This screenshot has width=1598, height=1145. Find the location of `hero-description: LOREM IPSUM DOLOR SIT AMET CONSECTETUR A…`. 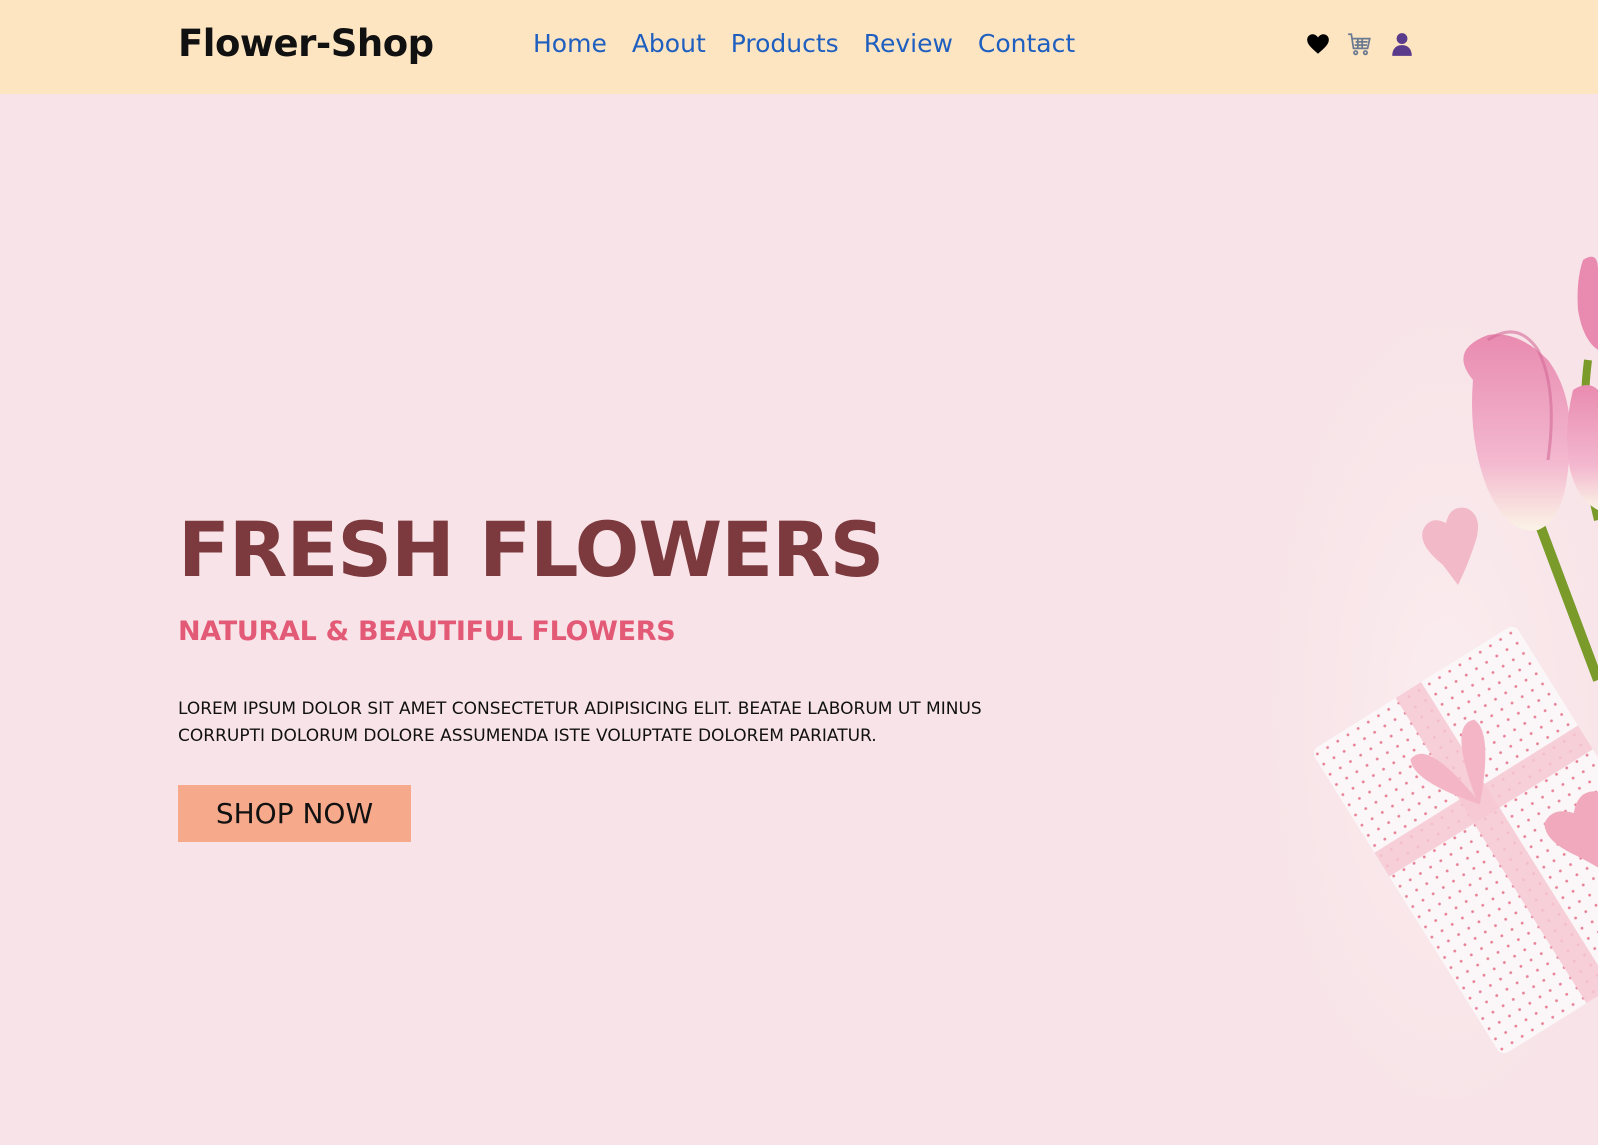

hero-description: LOREM IPSUM DOLOR SIT AMET CONSECTETUR A… is located at coordinates (580, 722).